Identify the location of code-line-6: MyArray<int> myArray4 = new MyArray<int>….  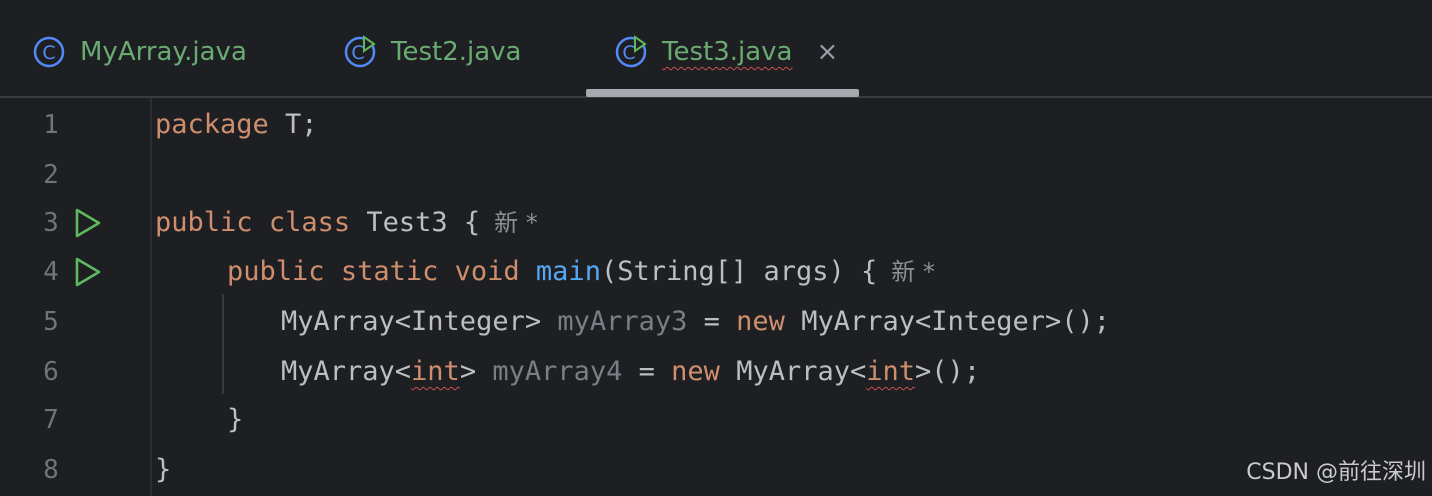
(630, 372).